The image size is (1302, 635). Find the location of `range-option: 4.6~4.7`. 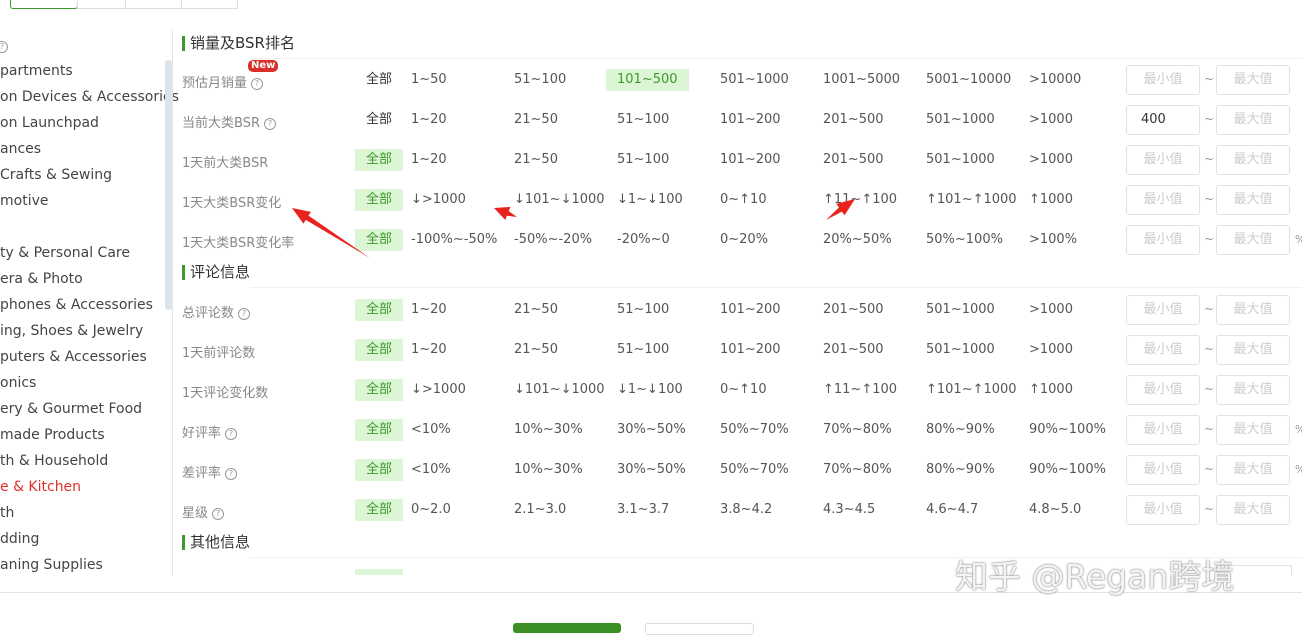

range-option: 4.6~4.7 is located at coordinates (952, 510).